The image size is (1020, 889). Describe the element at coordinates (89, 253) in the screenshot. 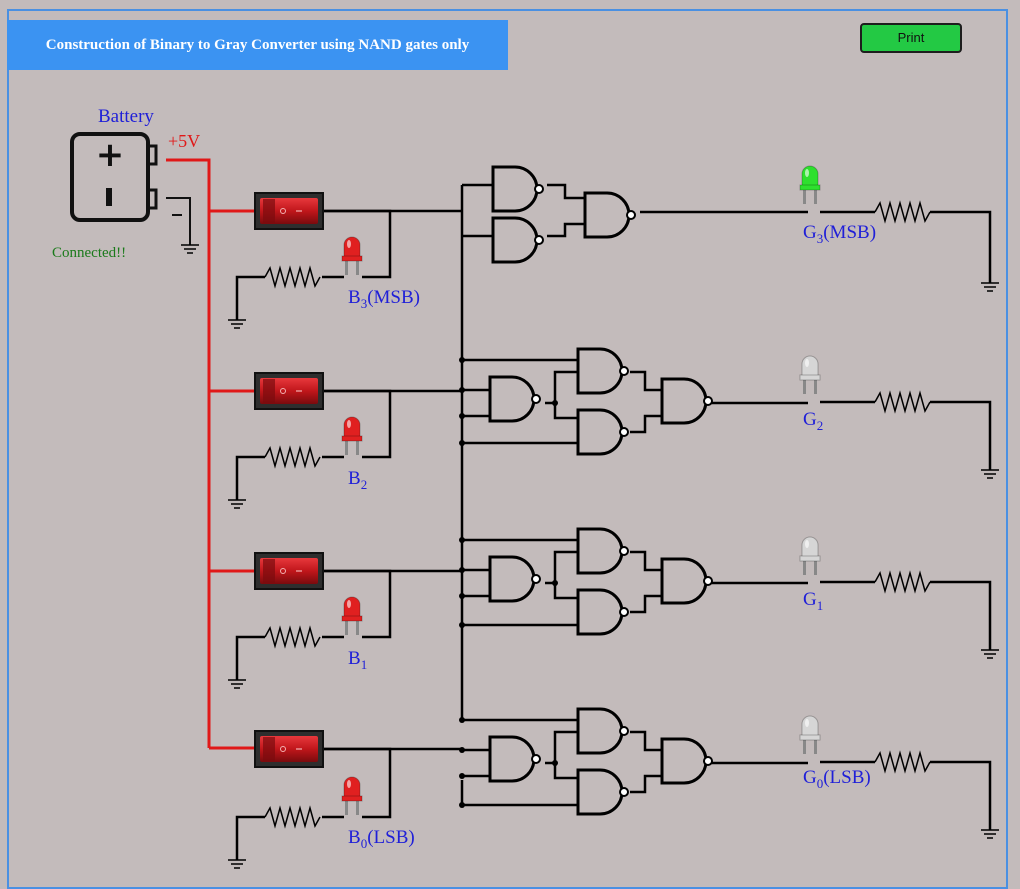

I see `connection-status: Connected!!` at that location.